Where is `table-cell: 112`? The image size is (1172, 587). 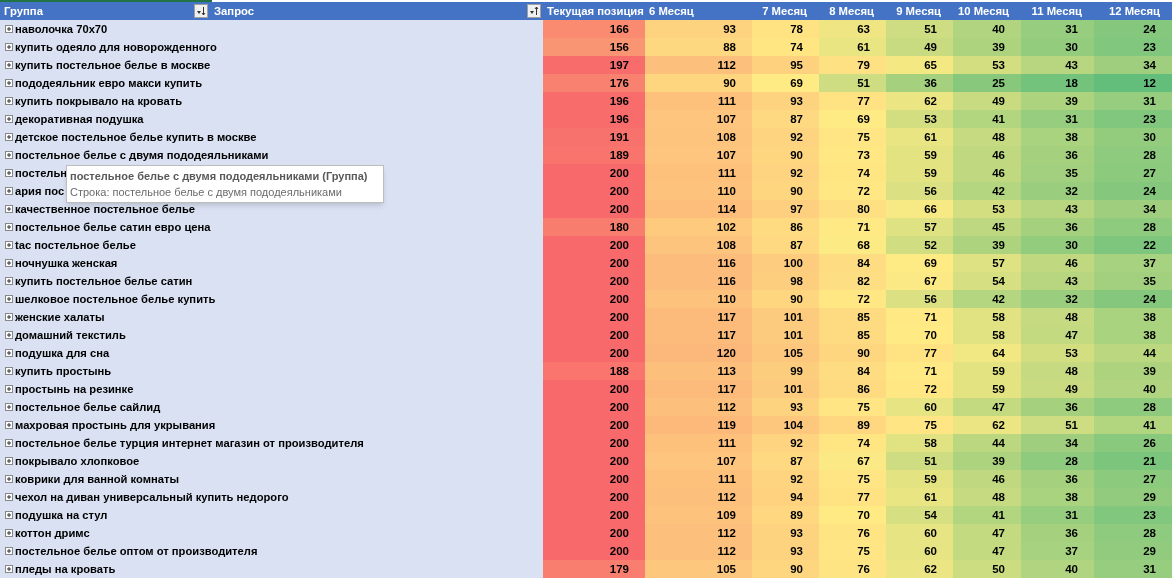
table-cell: 112 is located at coordinates (698, 551).